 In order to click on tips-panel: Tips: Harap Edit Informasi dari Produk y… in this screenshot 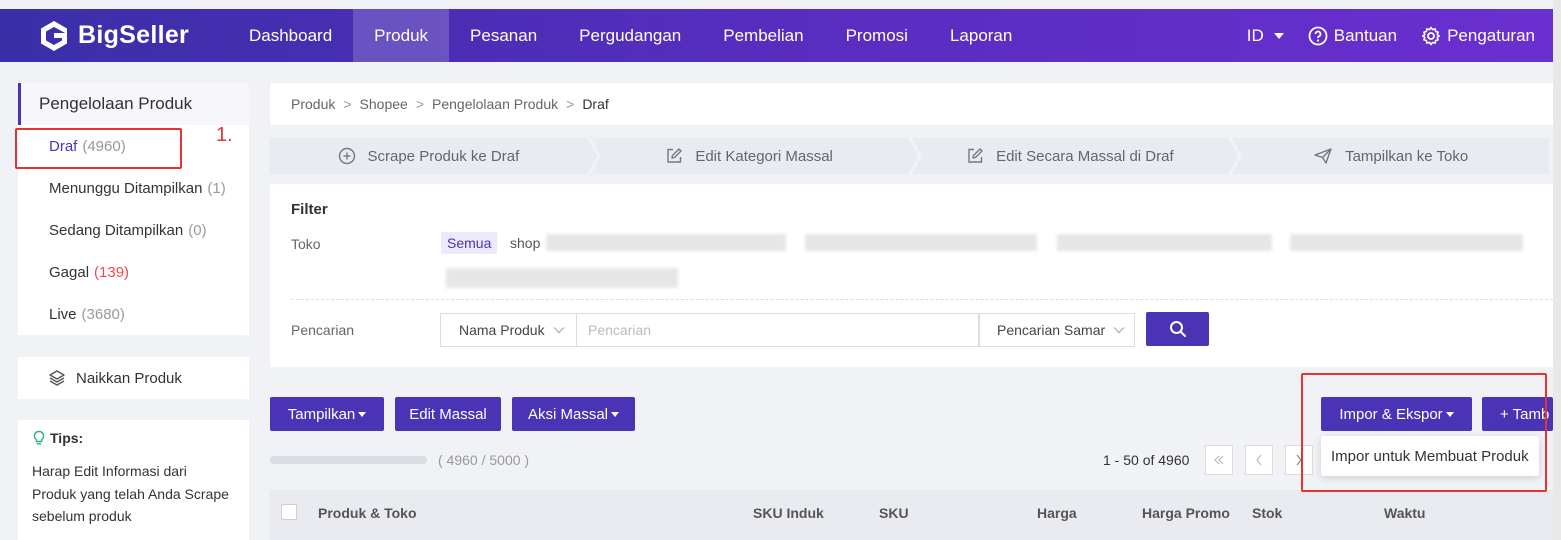, I will do `click(133, 480)`.